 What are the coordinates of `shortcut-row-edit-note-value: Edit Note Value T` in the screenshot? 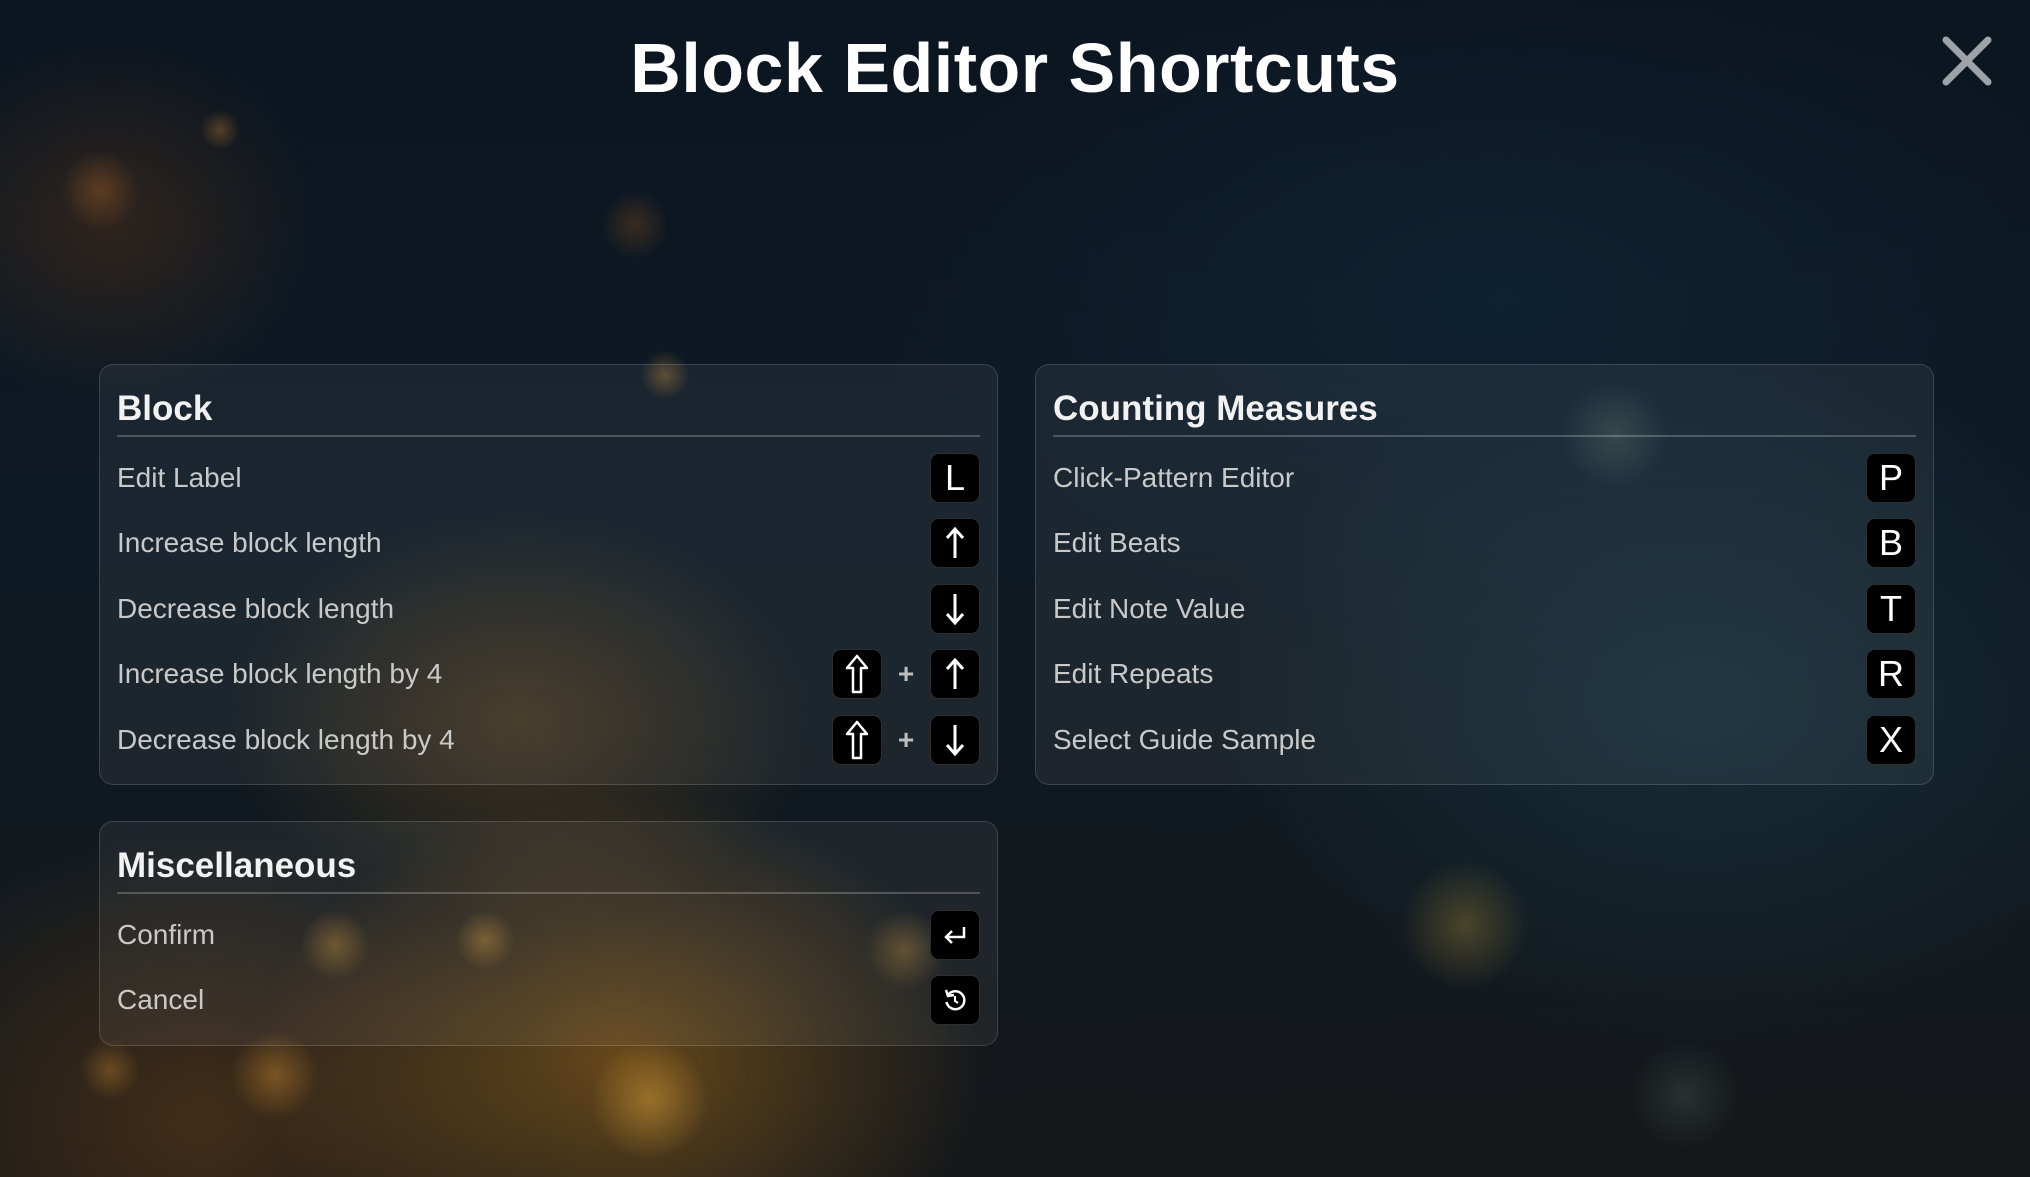 It's located at (1484, 609).